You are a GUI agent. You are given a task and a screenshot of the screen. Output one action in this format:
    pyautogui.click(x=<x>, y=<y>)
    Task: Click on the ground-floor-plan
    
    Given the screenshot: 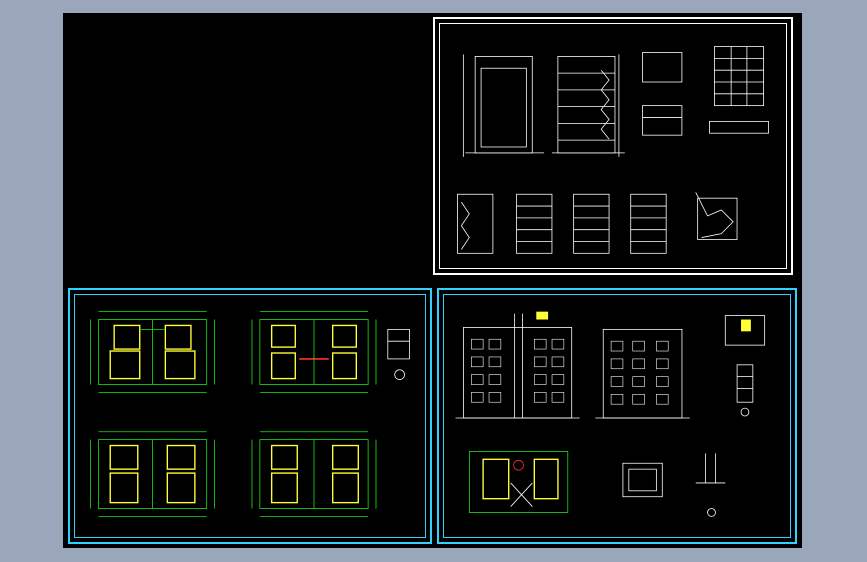 What is the action you would take?
    pyautogui.click(x=518, y=482)
    